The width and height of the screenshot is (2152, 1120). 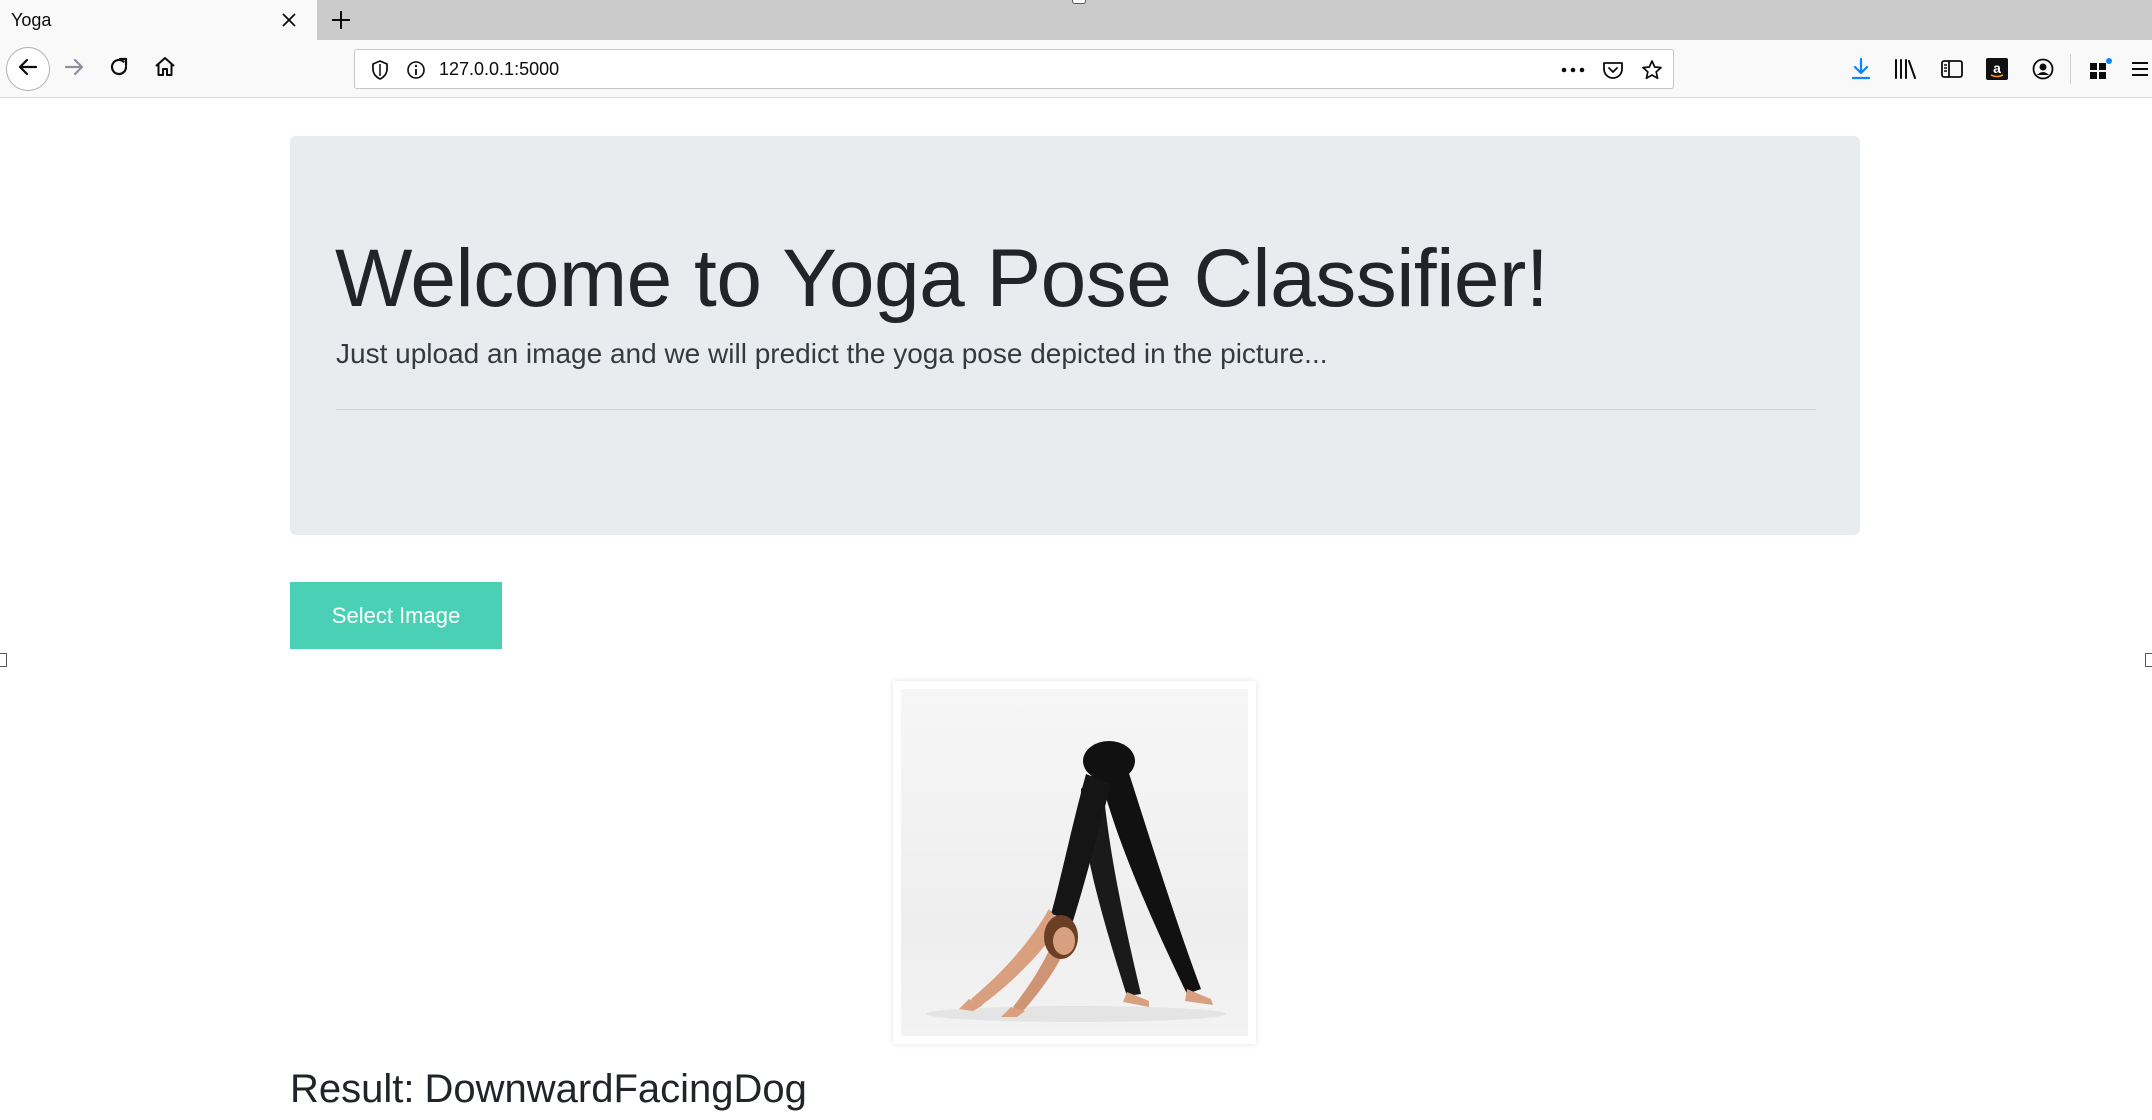 What do you see at coordinates (2070, 69) in the screenshot?
I see `toolbar-separator` at bounding box center [2070, 69].